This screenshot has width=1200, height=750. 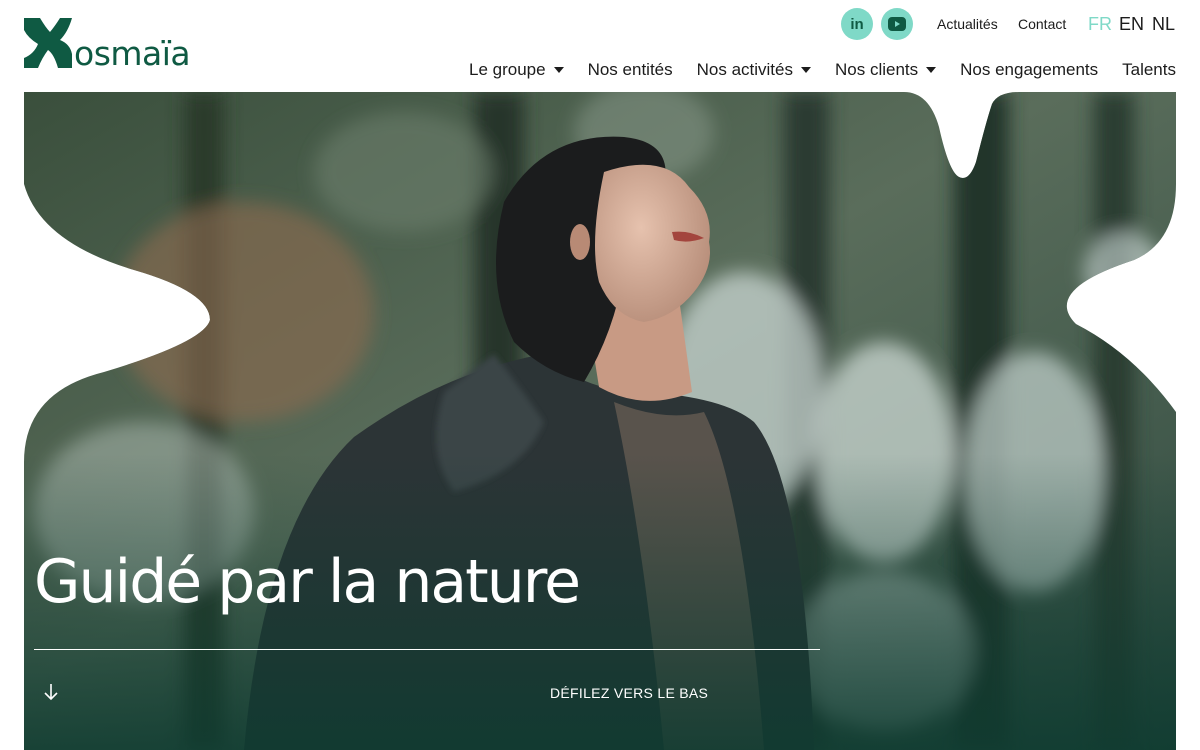 I want to click on osmaia-logo: osmaïa, so click(x=107, y=45).